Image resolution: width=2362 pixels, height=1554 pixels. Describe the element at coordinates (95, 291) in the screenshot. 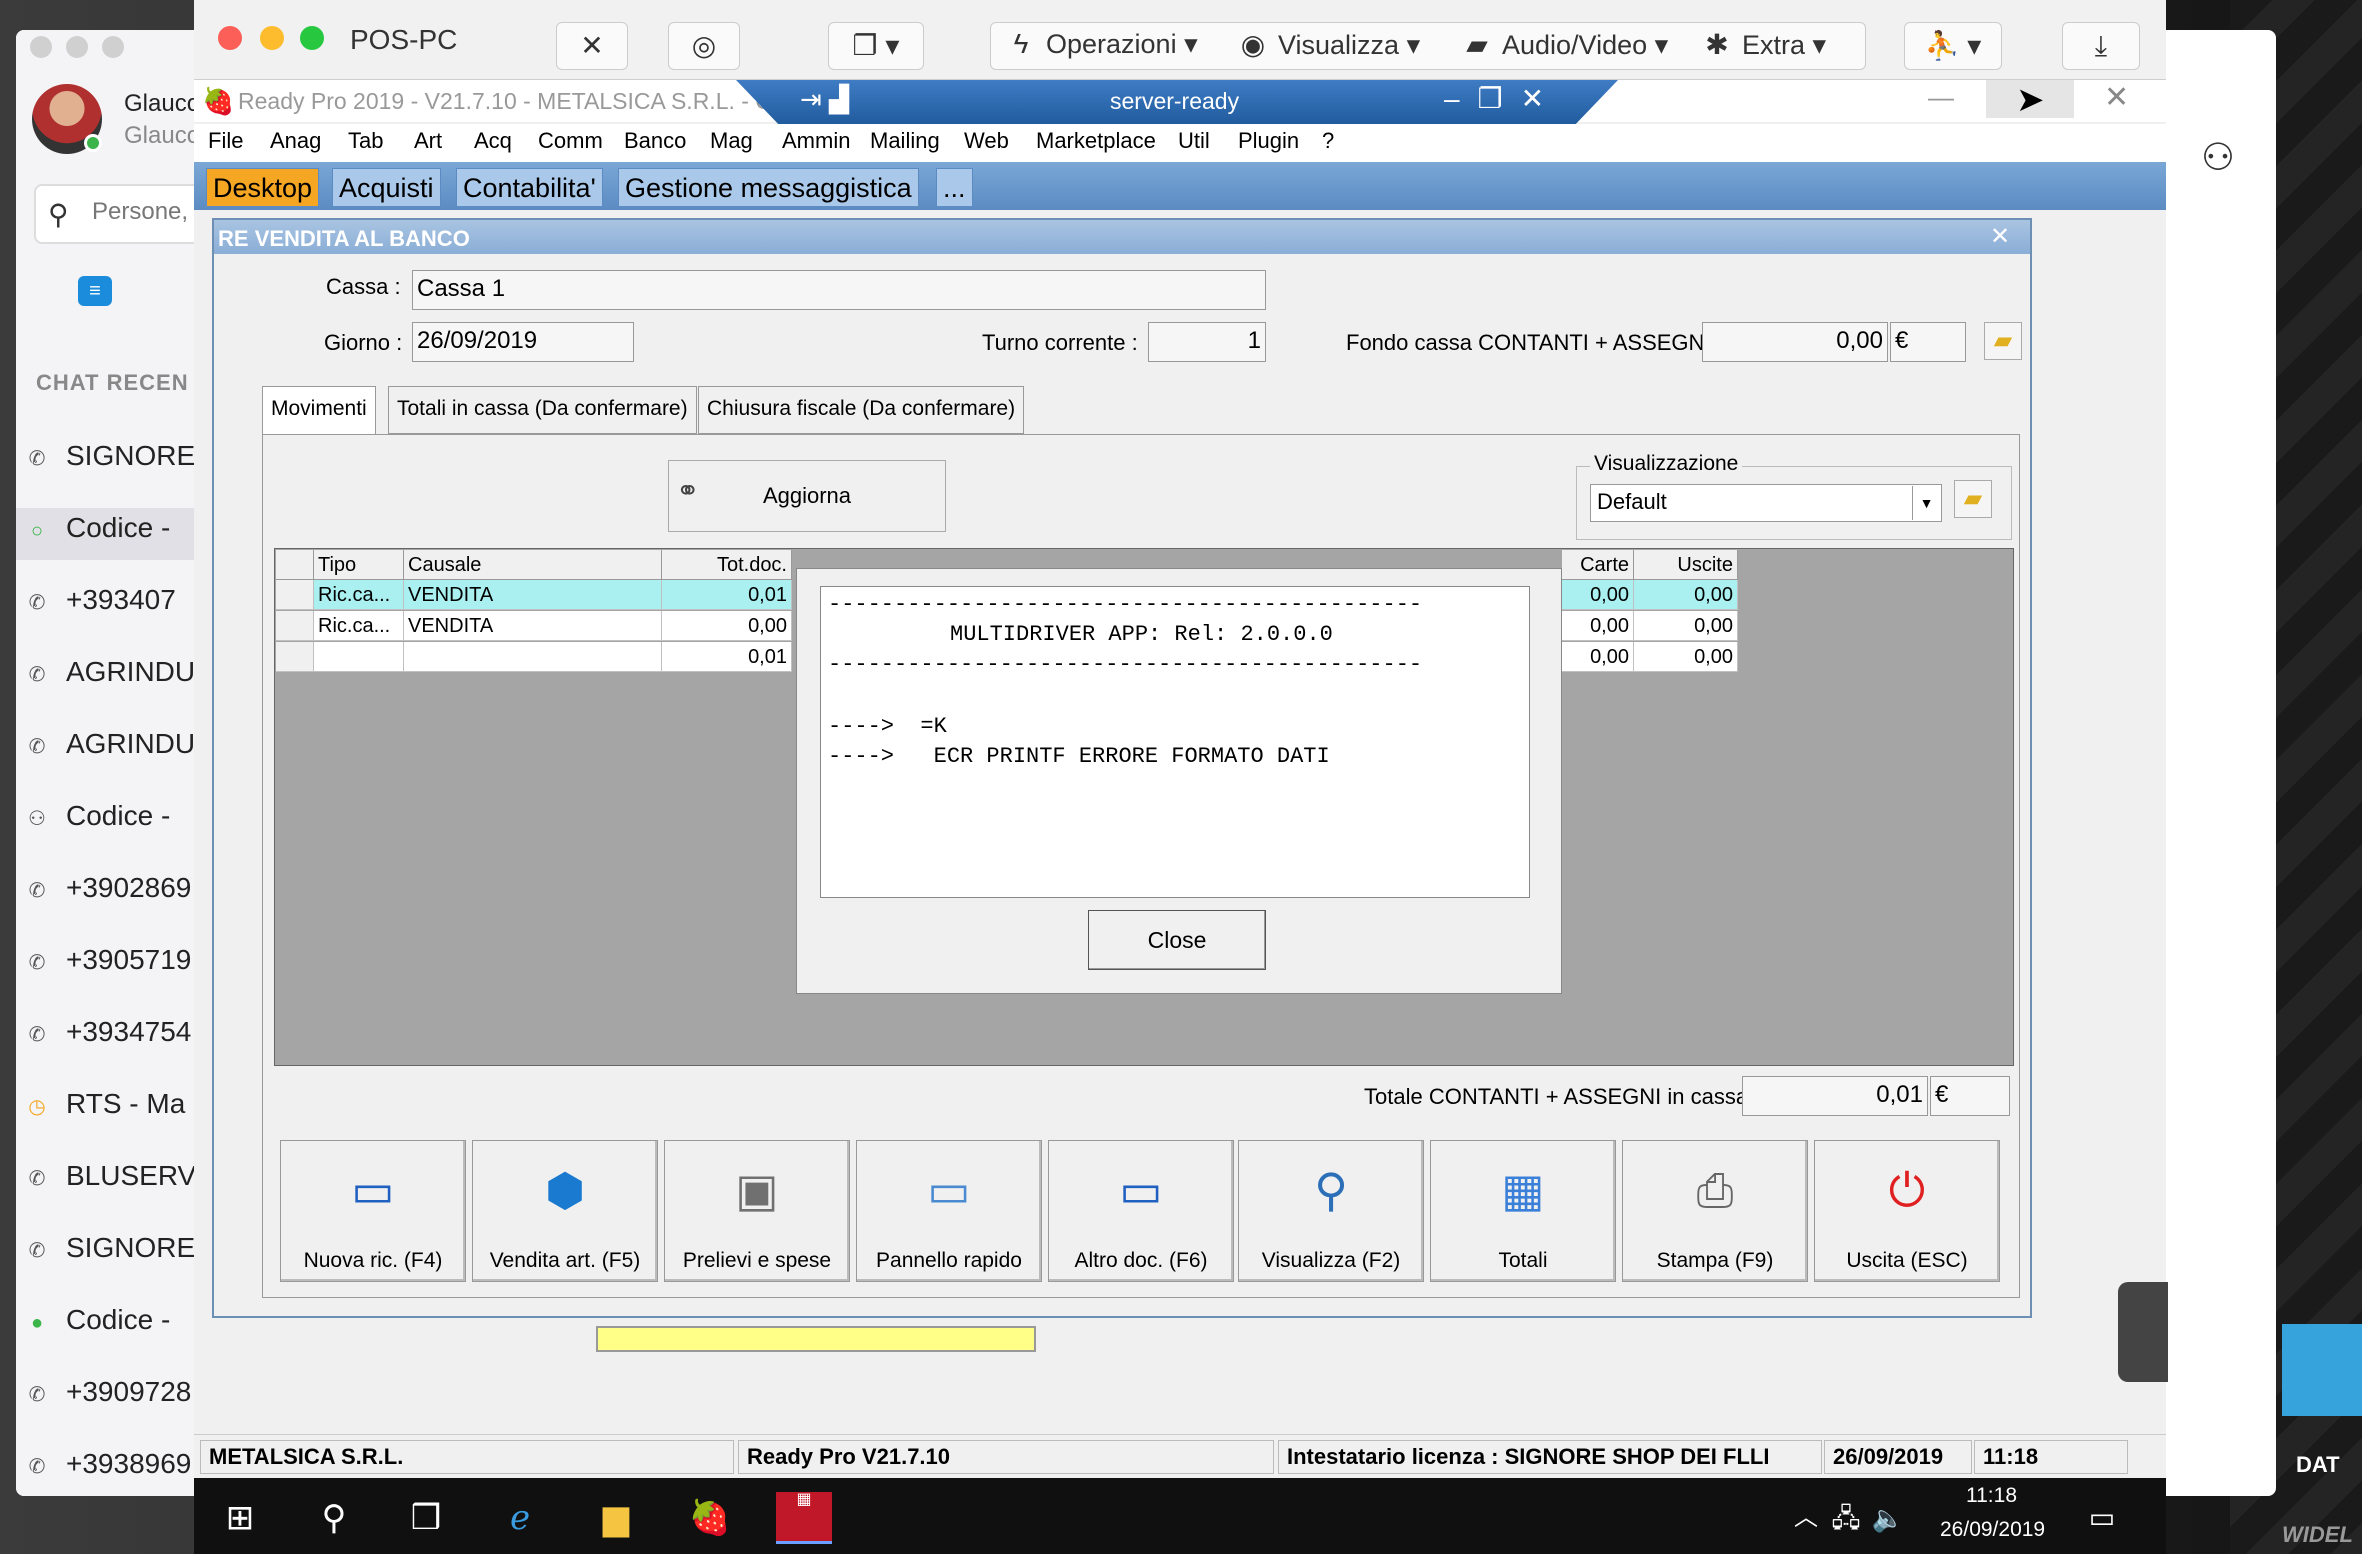

I see `chat-bubble-icon: ≡` at that location.